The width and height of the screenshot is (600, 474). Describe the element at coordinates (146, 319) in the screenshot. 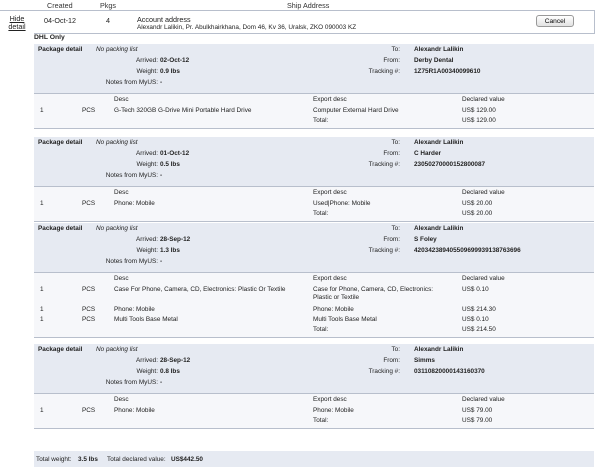

I see `item-desc: Multi Tools Base Metal` at that location.